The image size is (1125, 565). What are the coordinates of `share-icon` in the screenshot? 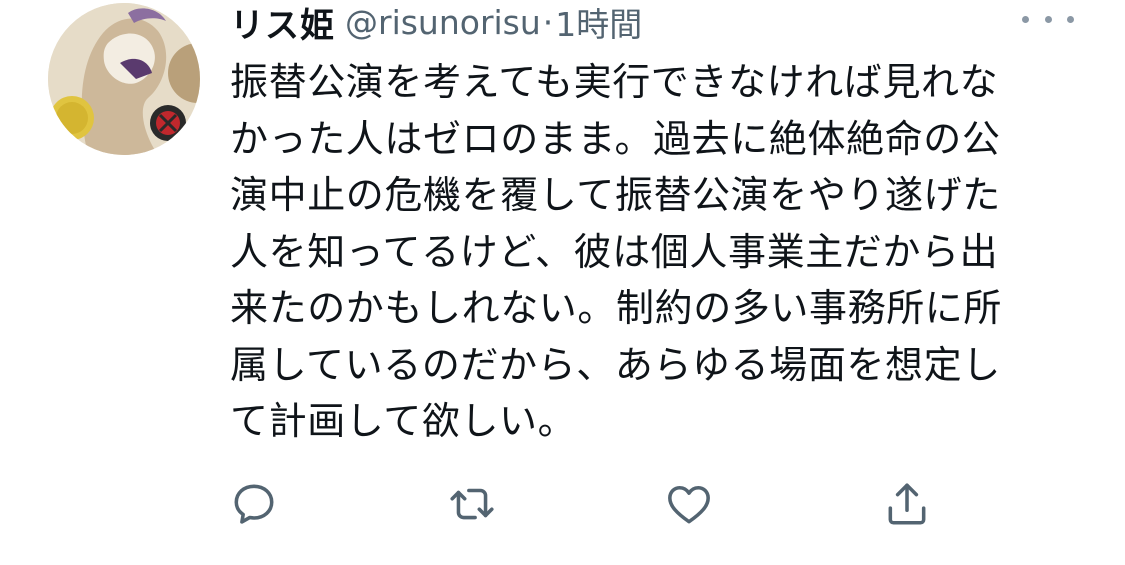 It's located at (907, 504).